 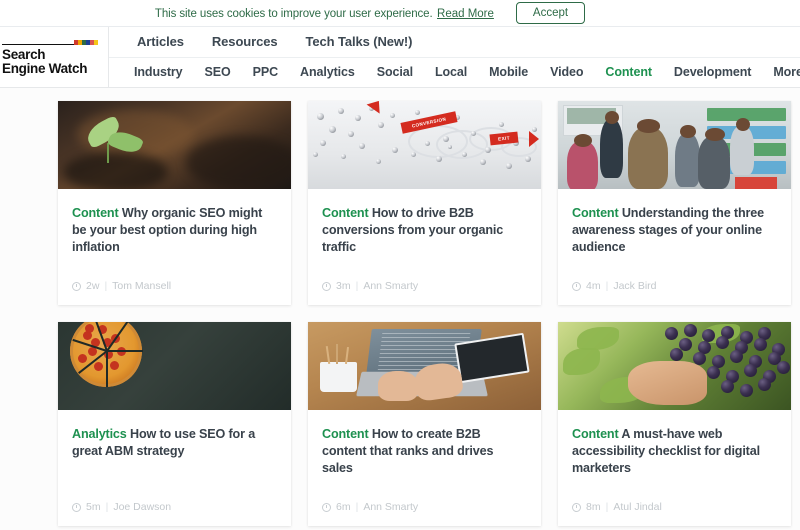 I want to click on article-time: 5m, so click(x=93, y=507).